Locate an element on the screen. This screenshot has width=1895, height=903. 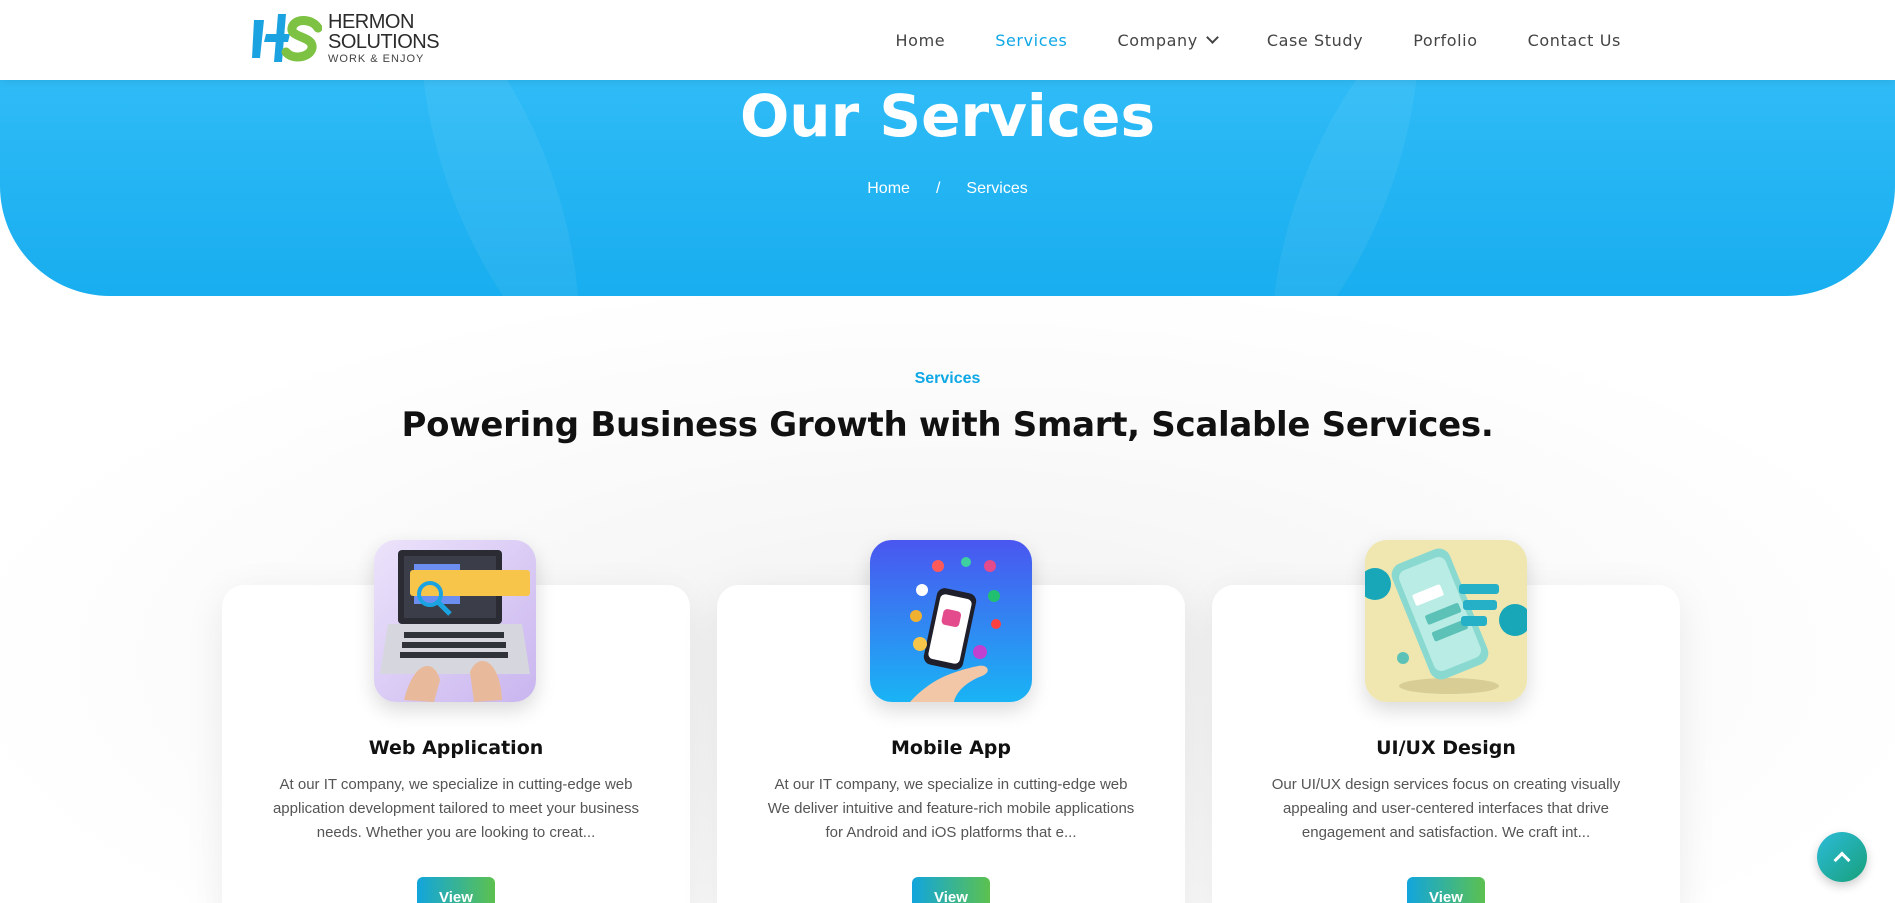
chevron-down-icon is located at coordinates (1212, 37).